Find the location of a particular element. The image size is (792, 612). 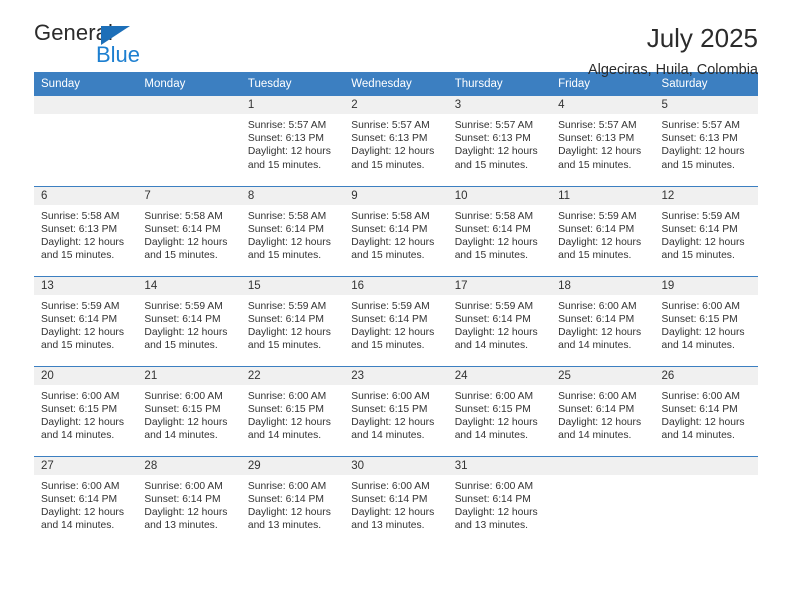

day-number: 28 is located at coordinates (189, 465).